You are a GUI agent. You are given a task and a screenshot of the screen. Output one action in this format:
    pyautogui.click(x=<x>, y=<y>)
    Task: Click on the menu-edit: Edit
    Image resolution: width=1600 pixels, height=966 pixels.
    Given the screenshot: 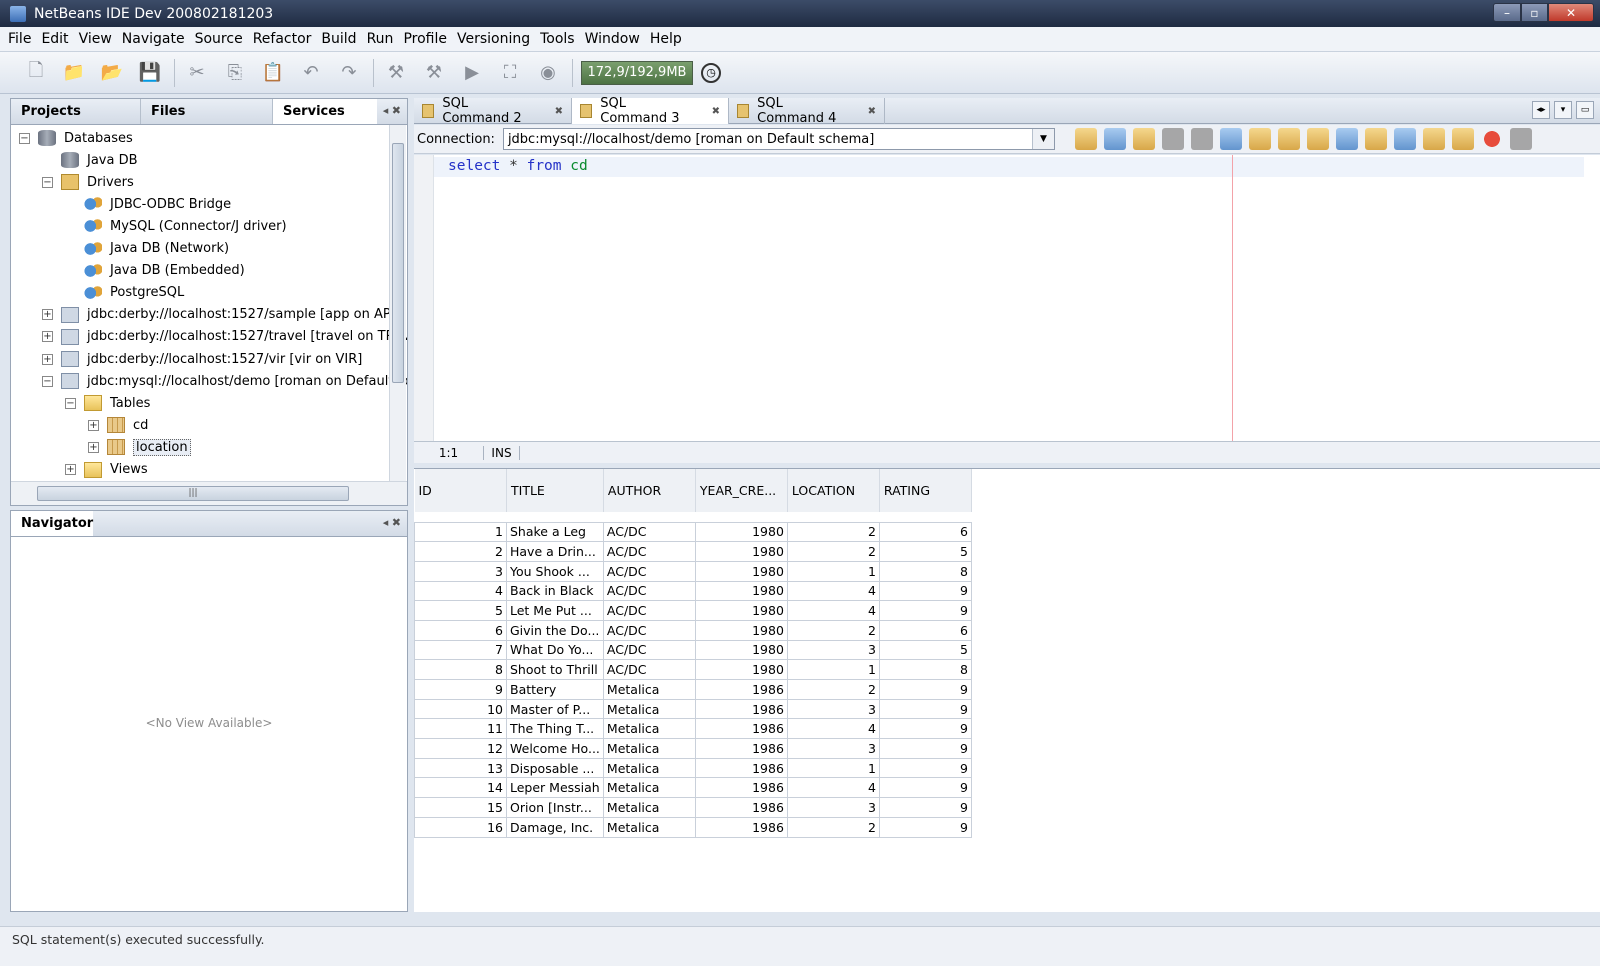 What is the action you would take?
    pyautogui.click(x=54, y=39)
    